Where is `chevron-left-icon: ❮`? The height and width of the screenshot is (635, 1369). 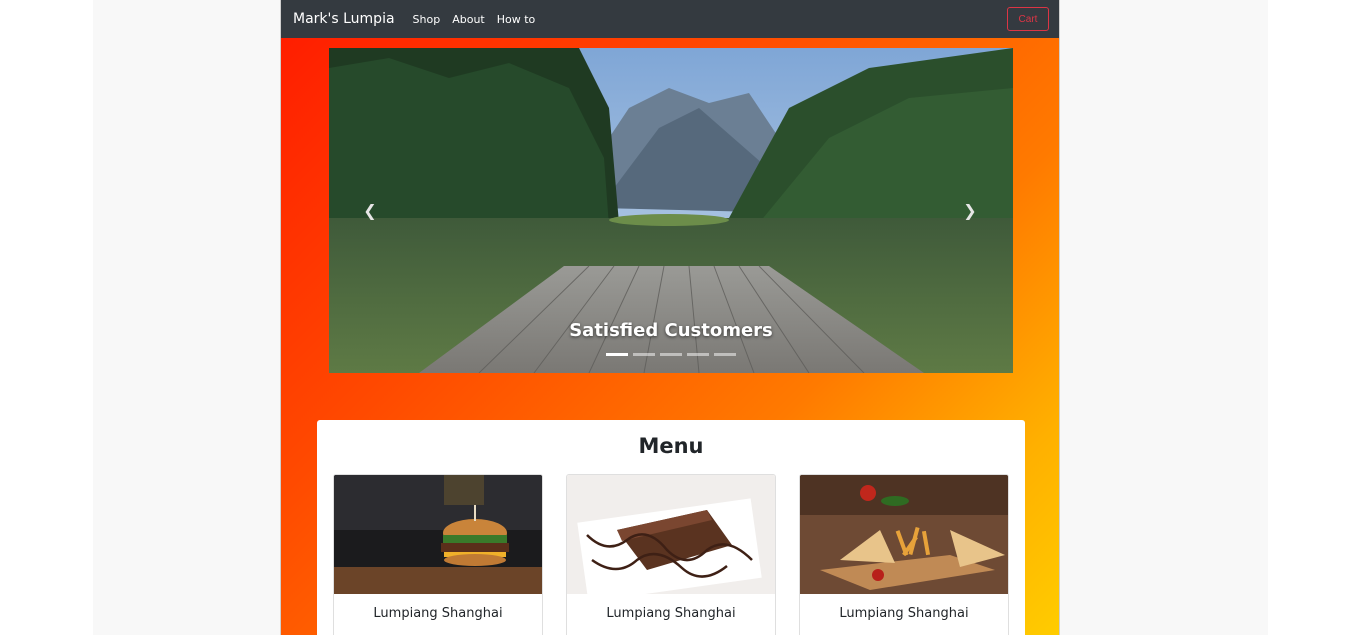
chevron-left-icon: ❮ is located at coordinates (370, 210).